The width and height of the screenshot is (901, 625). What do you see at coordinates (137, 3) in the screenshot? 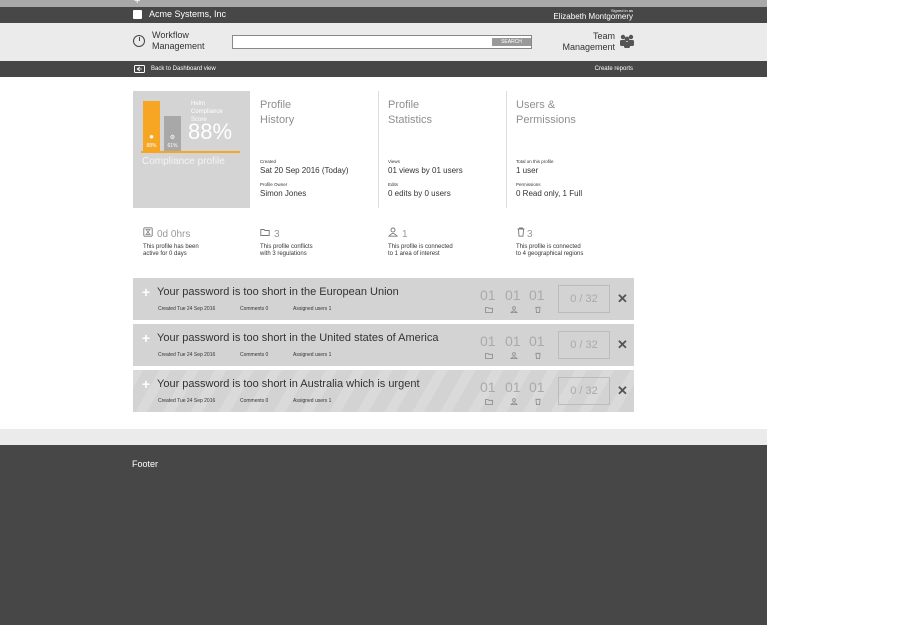
I see `plus-icon: +` at bounding box center [137, 3].